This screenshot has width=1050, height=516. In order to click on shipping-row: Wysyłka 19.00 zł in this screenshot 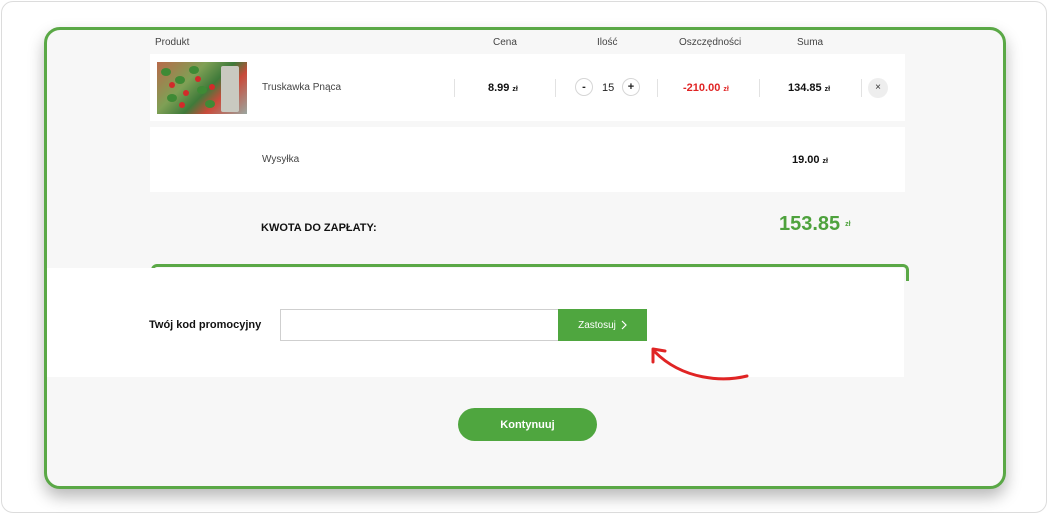, I will do `click(527, 159)`.